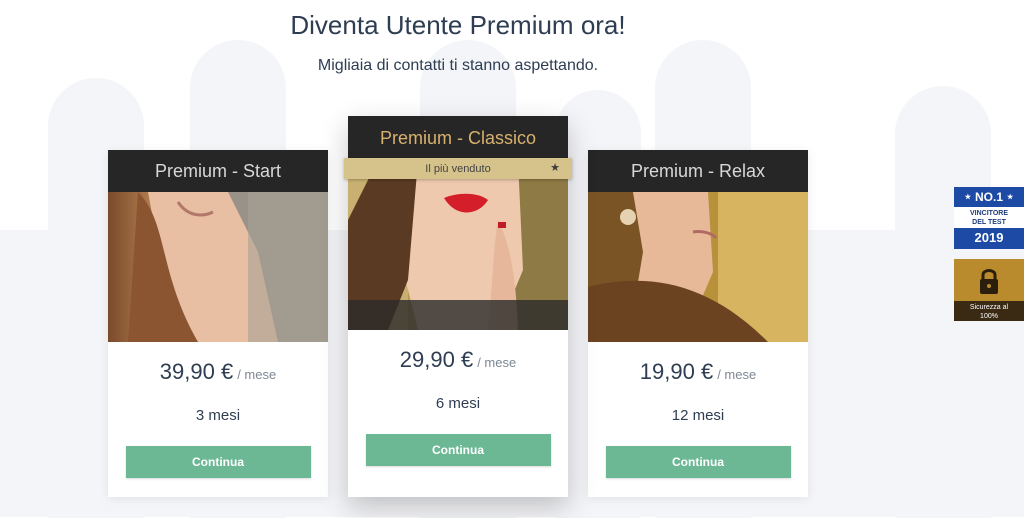  Describe the element at coordinates (989, 237) in the screenshot. I see `badge-year: 2019` at that location.